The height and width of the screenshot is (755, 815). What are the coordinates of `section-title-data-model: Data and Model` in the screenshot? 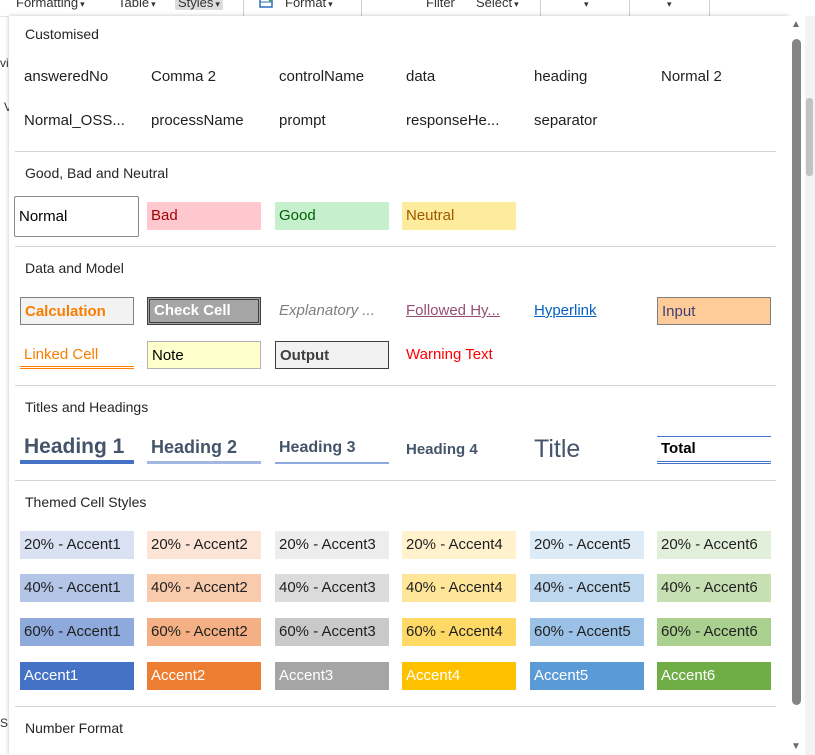 It's located at (74, 268).